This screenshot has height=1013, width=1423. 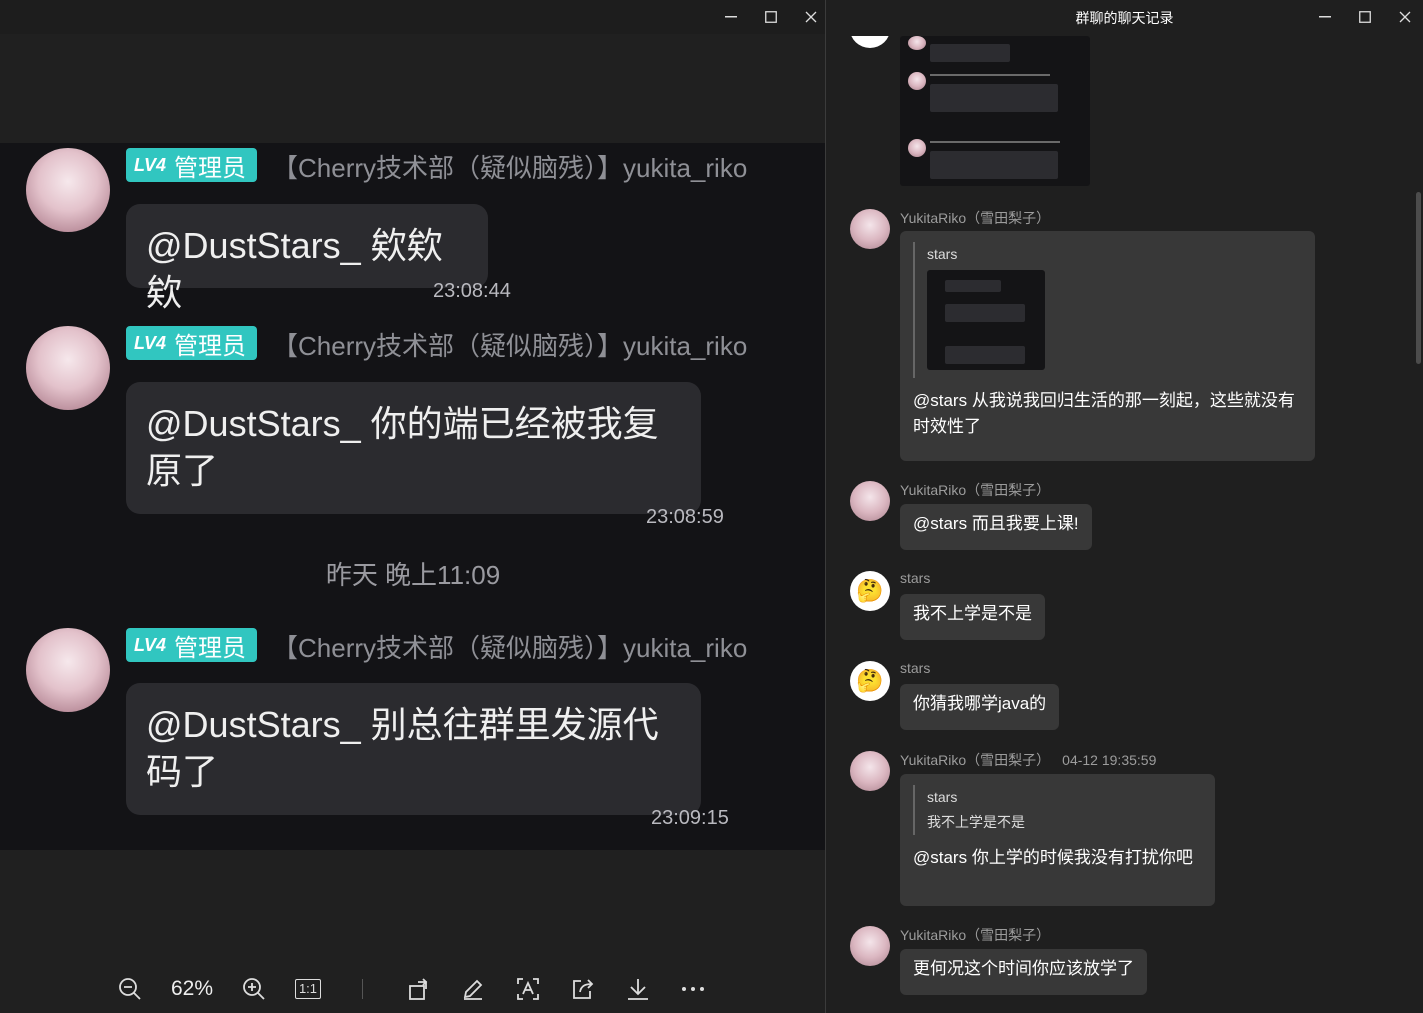 I want to click on zoom-out-icon, so click(x=130, y=989).